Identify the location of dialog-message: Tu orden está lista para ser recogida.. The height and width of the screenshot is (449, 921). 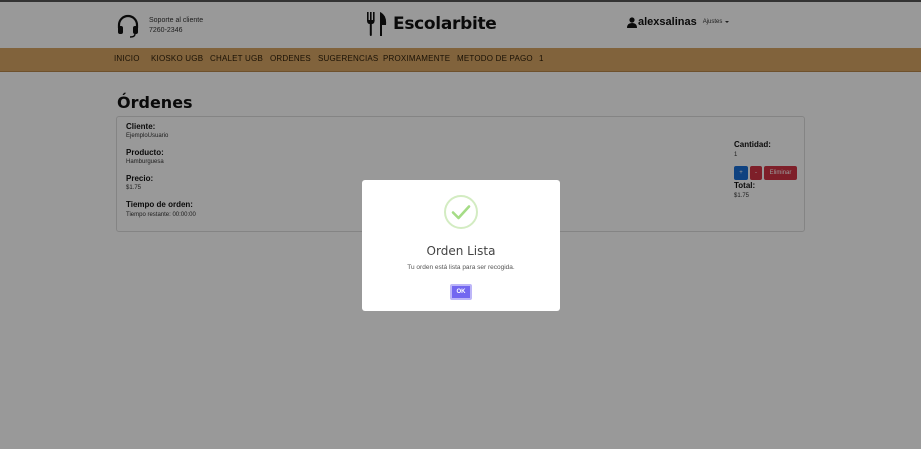
(461, 267).